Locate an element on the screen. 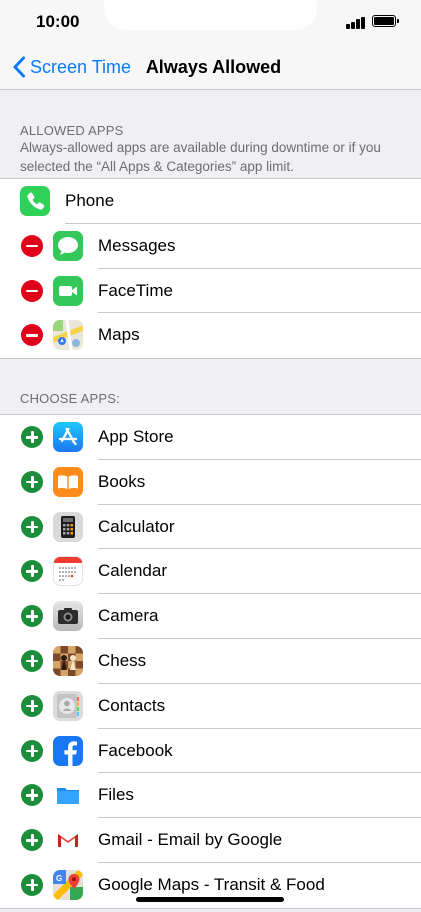 The image size is (421, 912). app-name: Contacts is located at coordinates (132, 705).